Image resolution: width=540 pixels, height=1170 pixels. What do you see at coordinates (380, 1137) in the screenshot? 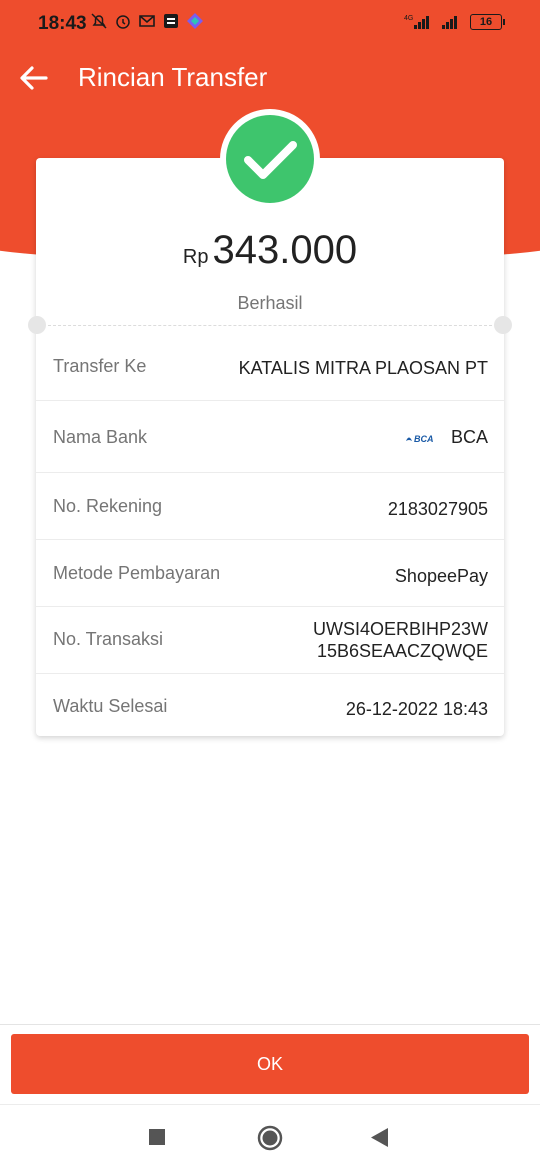
I see `back-triangle-icon` at bounding box center [380, 1137].